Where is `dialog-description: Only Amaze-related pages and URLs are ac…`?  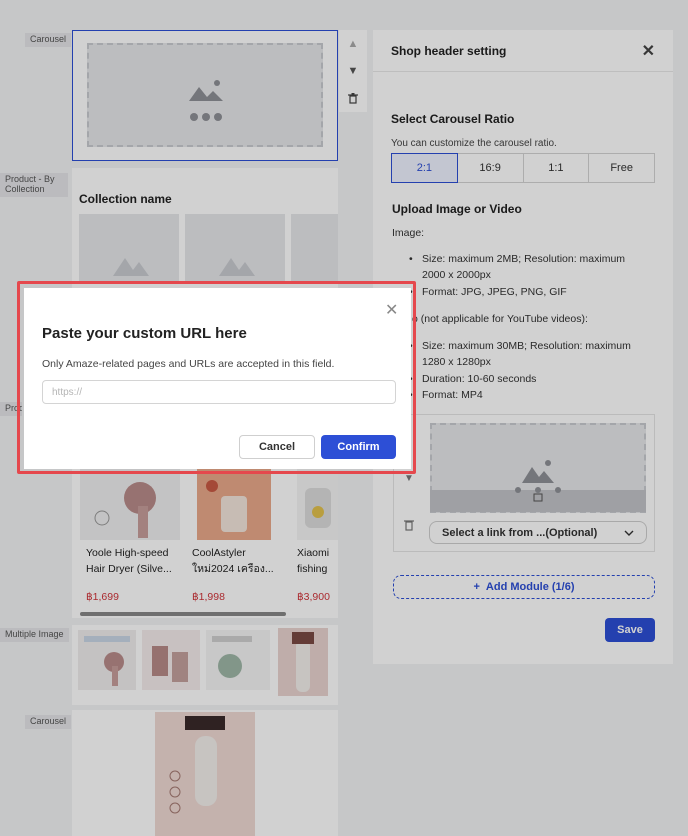 dialog-description: Only Amaze-related pages and URLs are ac… is located at coordinates (188, 364).